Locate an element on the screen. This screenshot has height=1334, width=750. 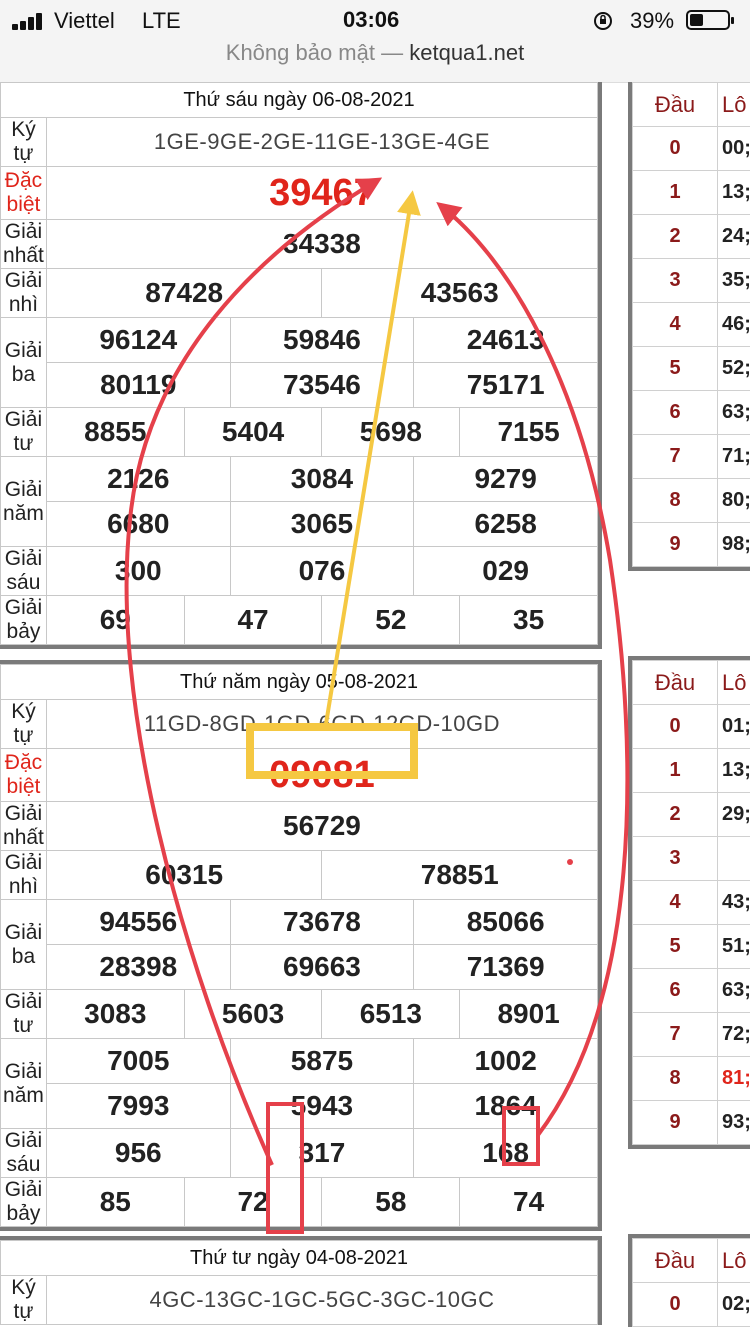
loto-cell: 00; is located at coordinates (733, 148).